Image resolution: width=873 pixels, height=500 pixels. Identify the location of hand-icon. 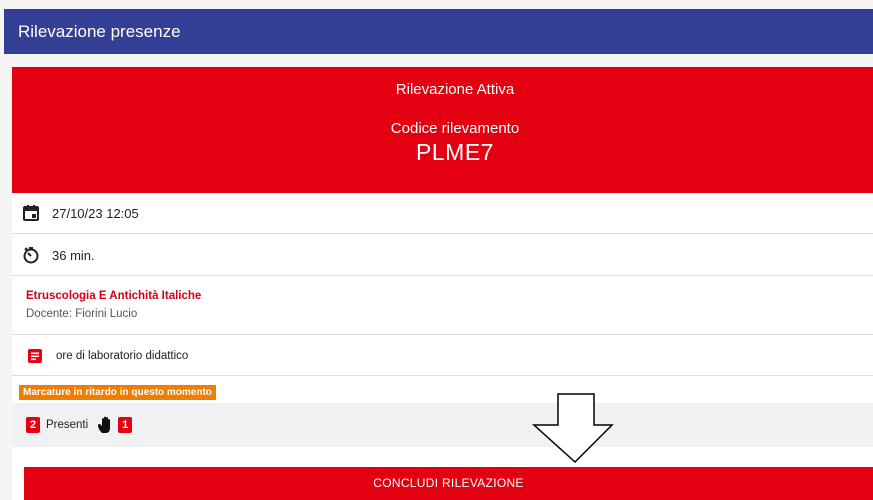
(106, 425).